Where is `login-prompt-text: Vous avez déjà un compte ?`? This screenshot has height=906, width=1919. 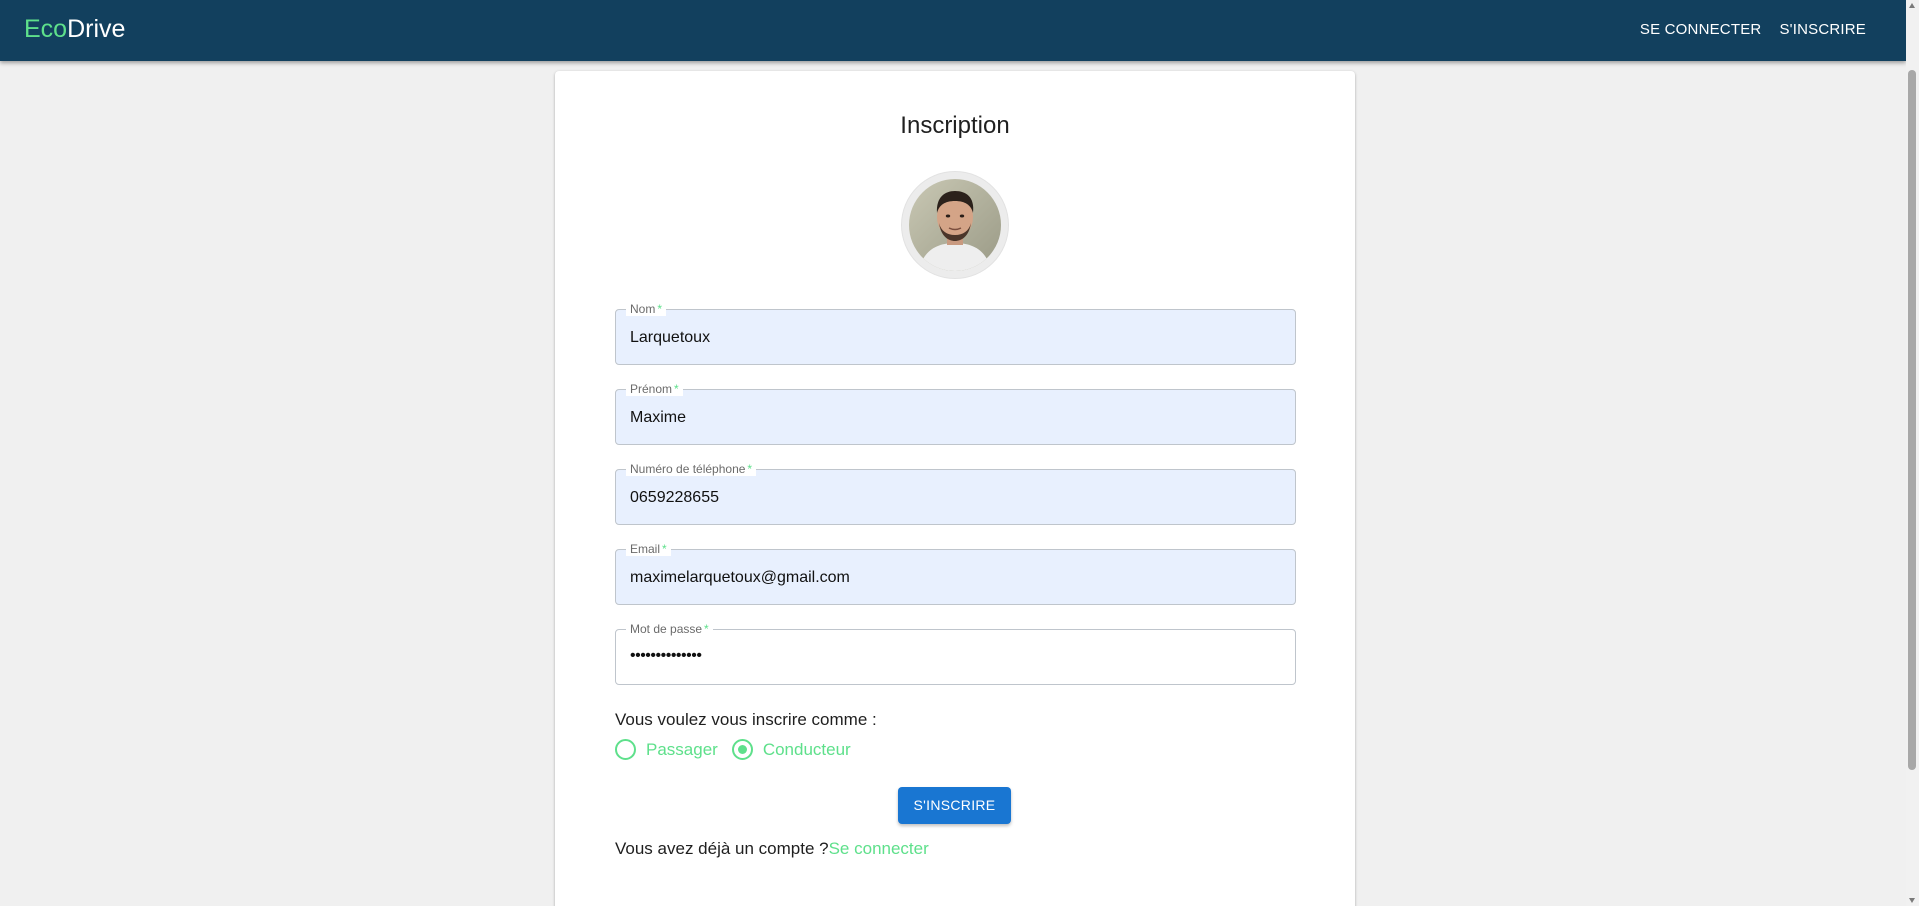 login-prompt-text: Vous avez déjà un compte ? is located at coordinates (722, 848).